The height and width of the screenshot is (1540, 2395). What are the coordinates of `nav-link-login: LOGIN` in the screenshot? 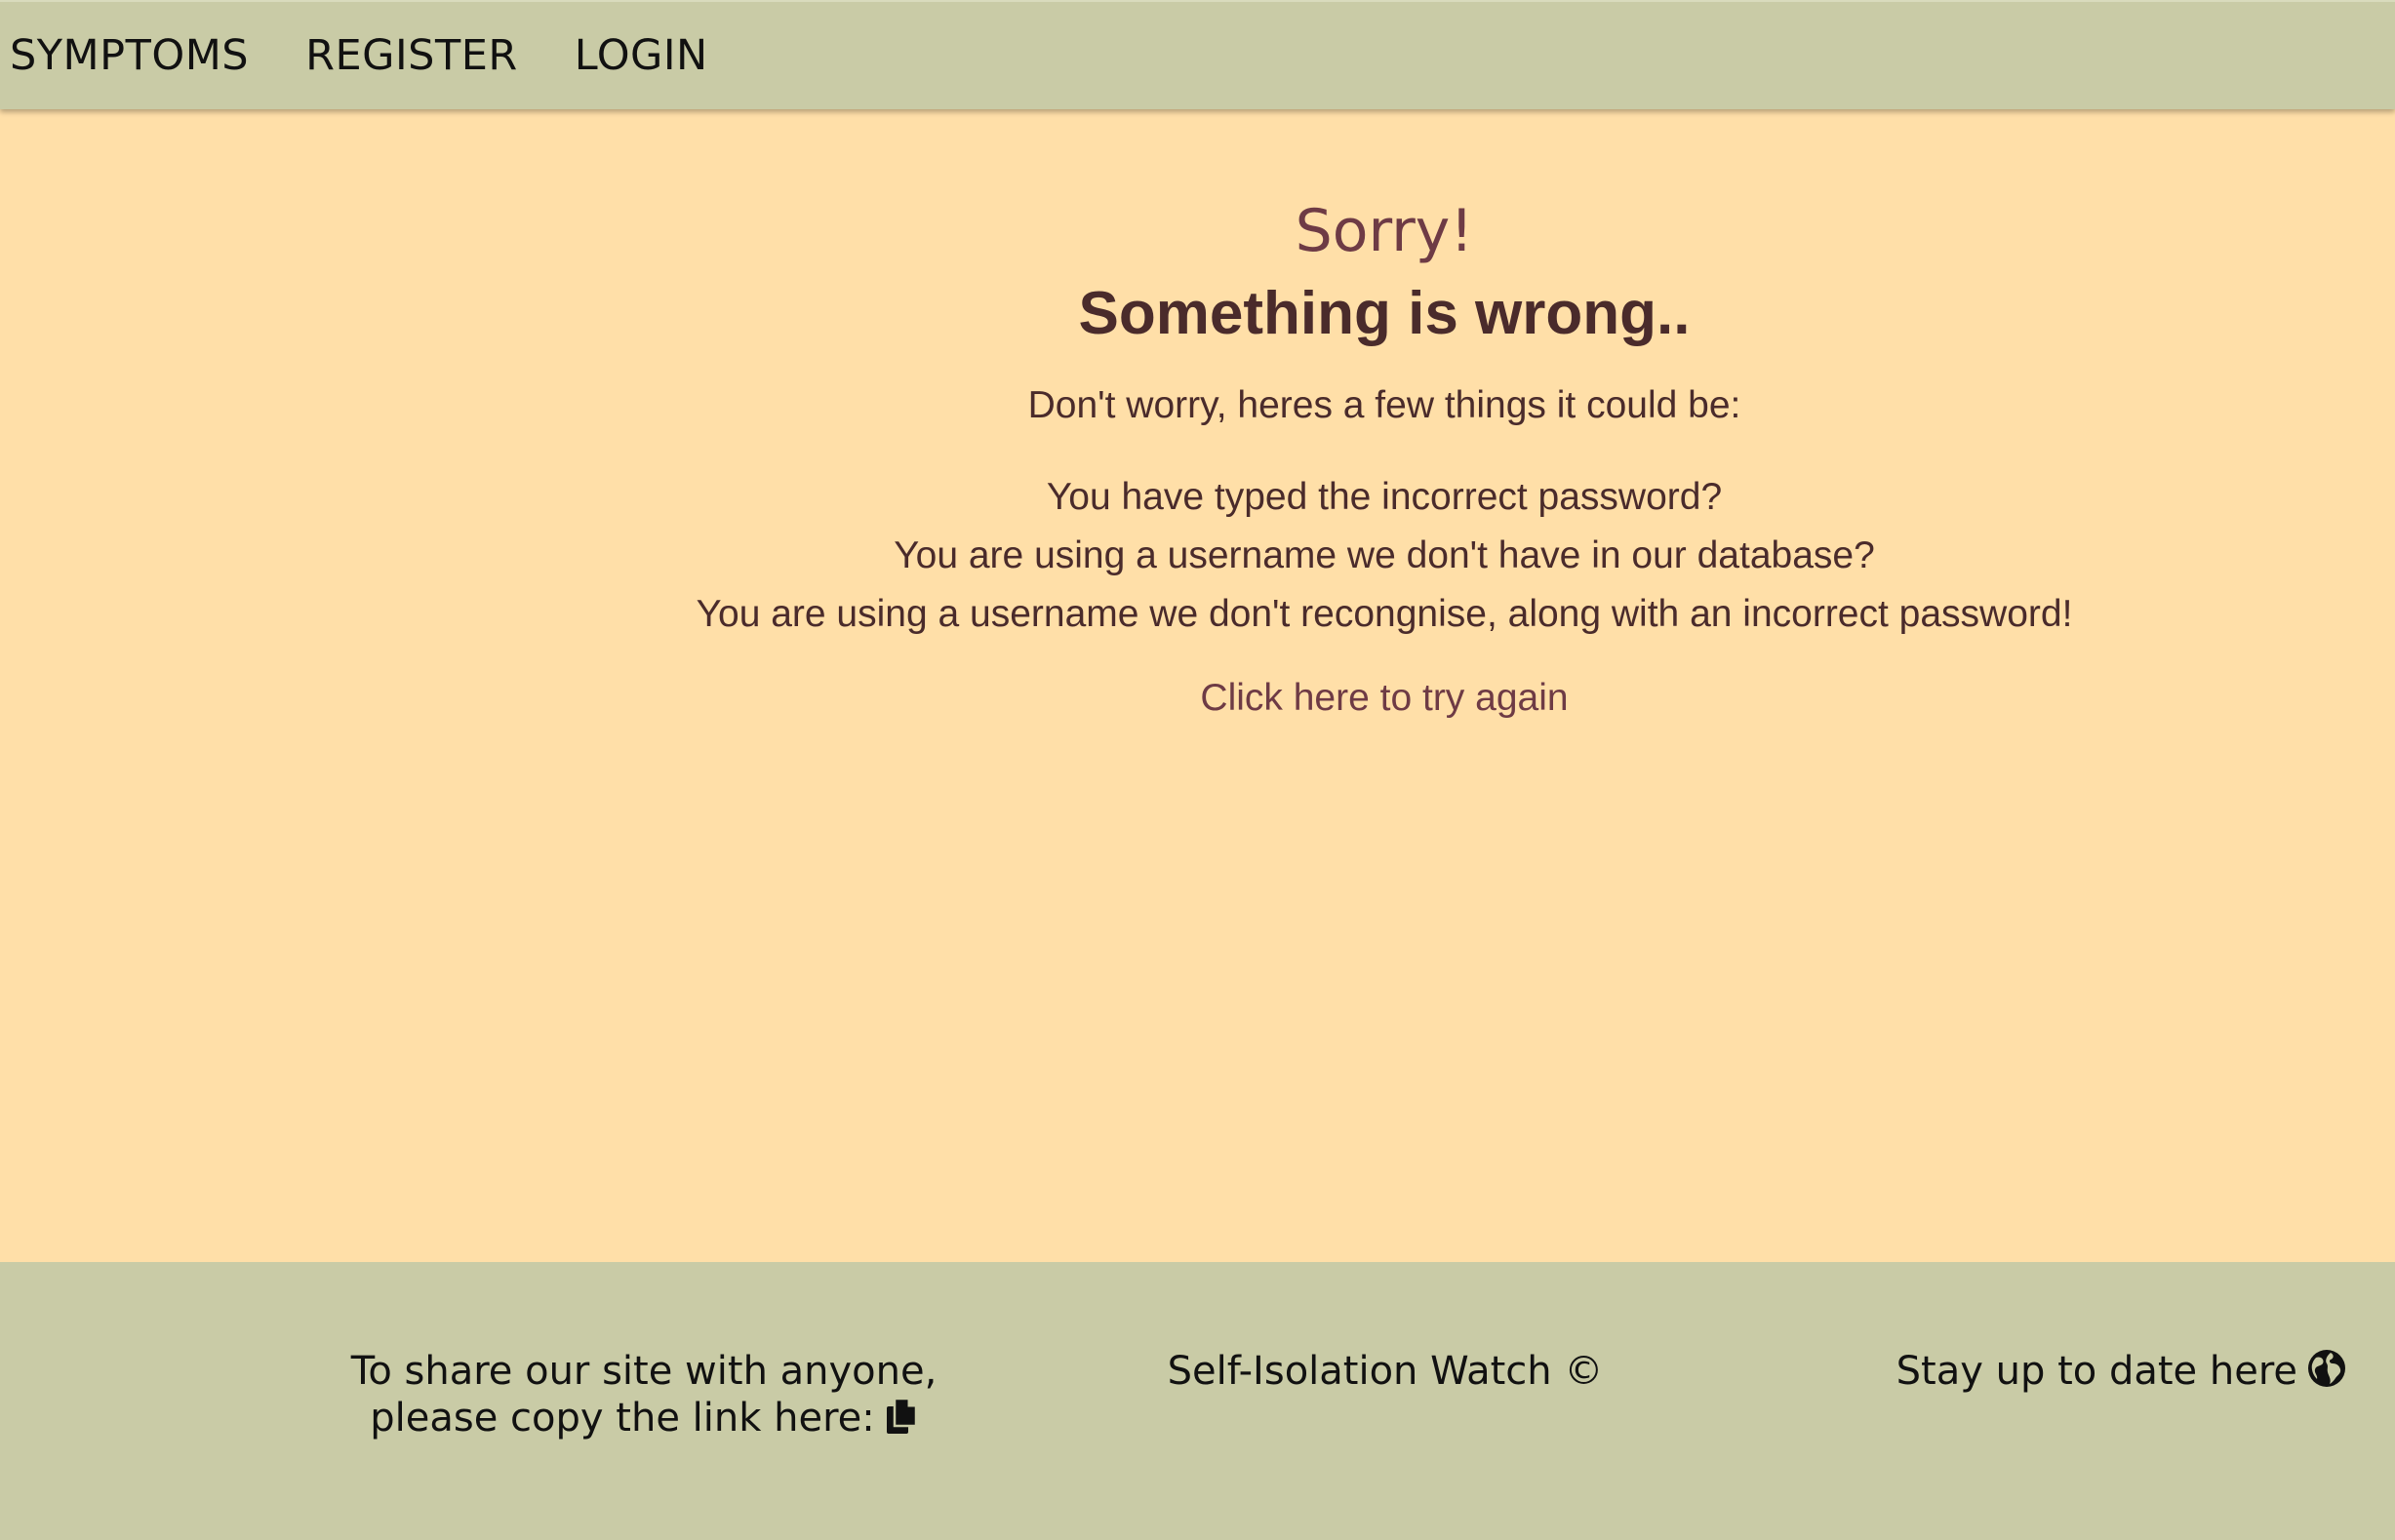 It's located at (641, 56).